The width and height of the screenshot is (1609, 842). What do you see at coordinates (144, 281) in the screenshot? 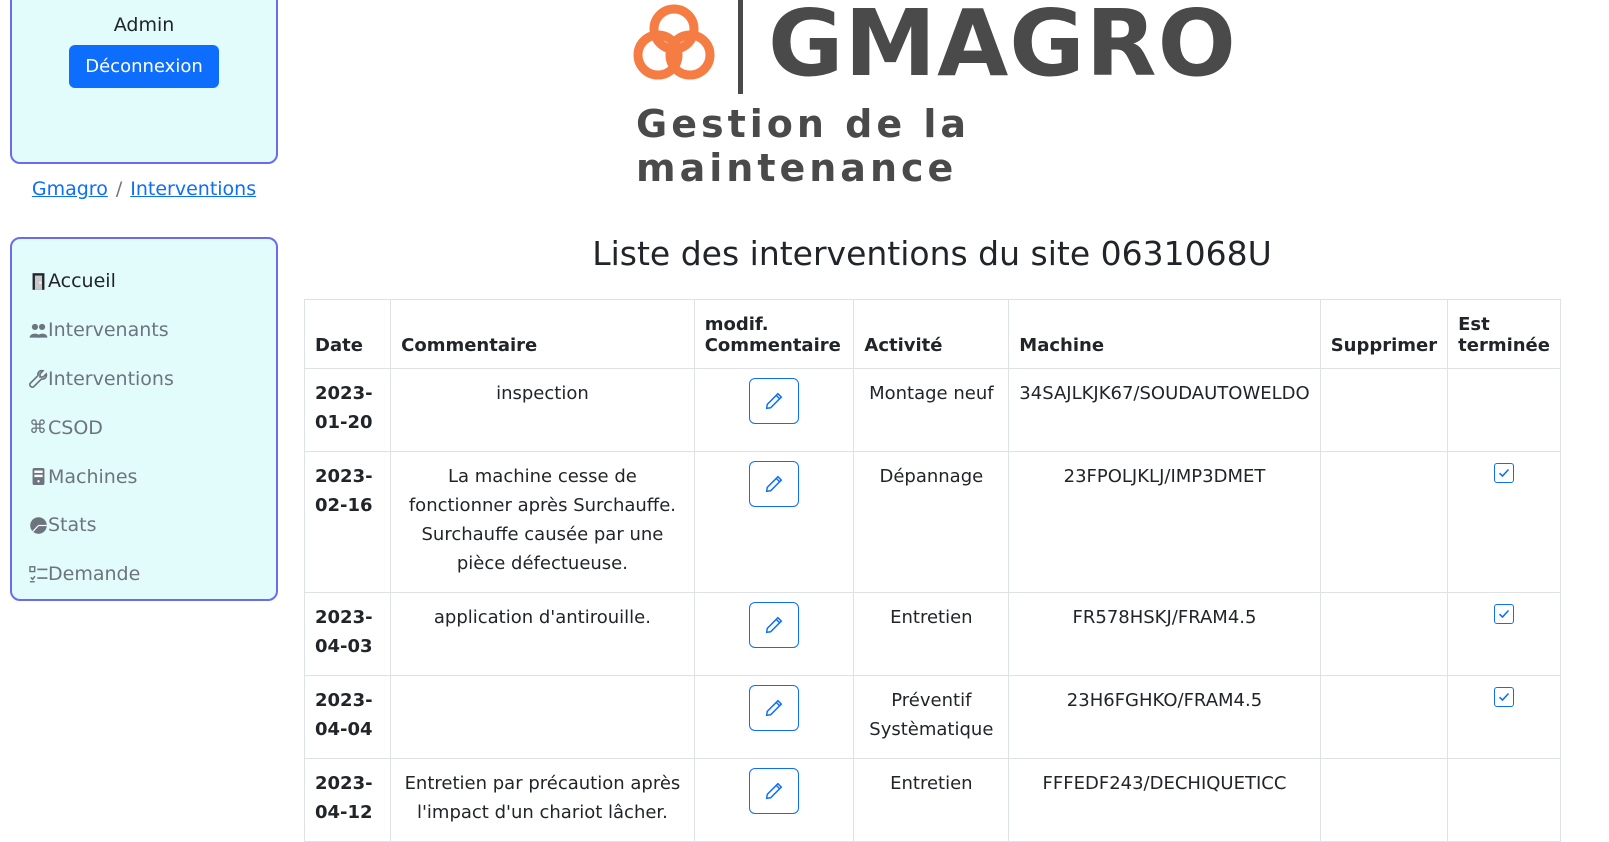
I see `sidebar-item-accueil: Accueil` at bounding box center [144, 281].